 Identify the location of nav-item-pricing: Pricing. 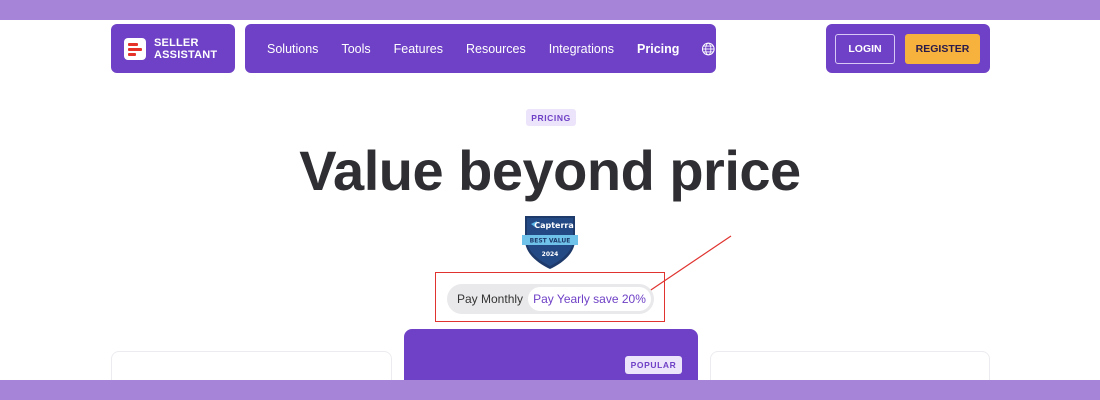
(658, 49).